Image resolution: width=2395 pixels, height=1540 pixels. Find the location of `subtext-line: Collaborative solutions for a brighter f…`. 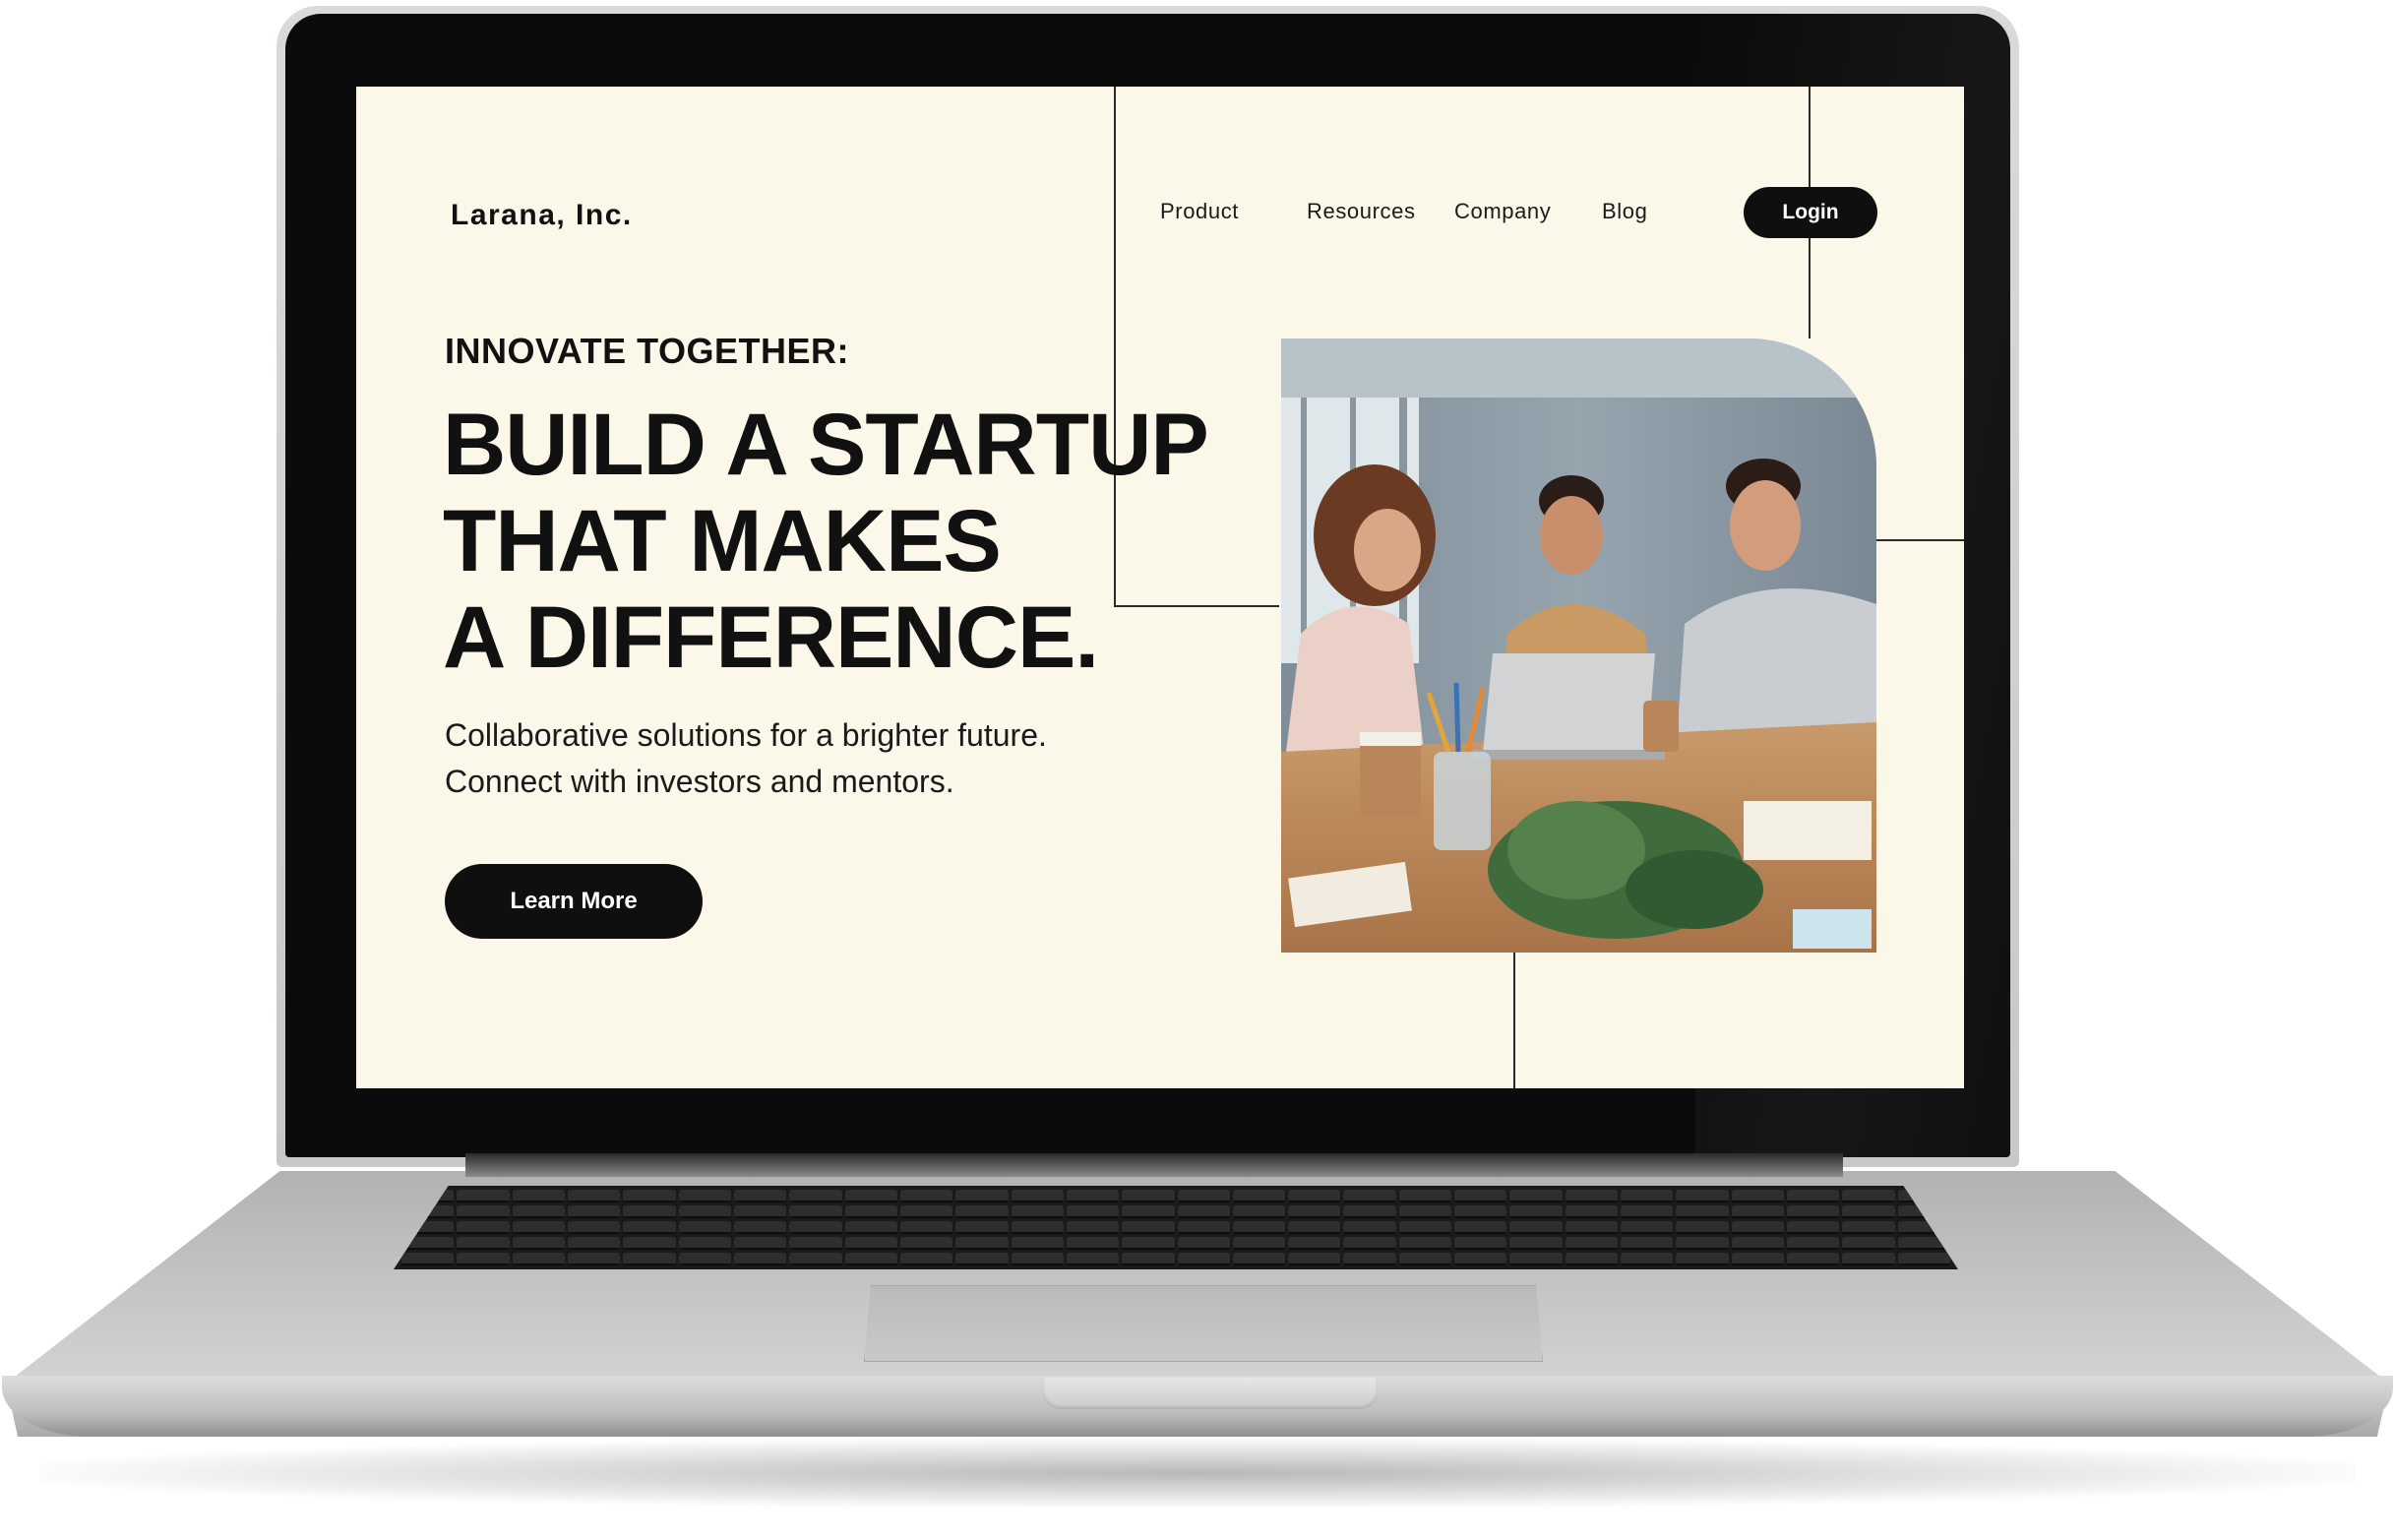

subtext-line: Collaborative solutions for a brighter f… is located at coordinates (746, 735).